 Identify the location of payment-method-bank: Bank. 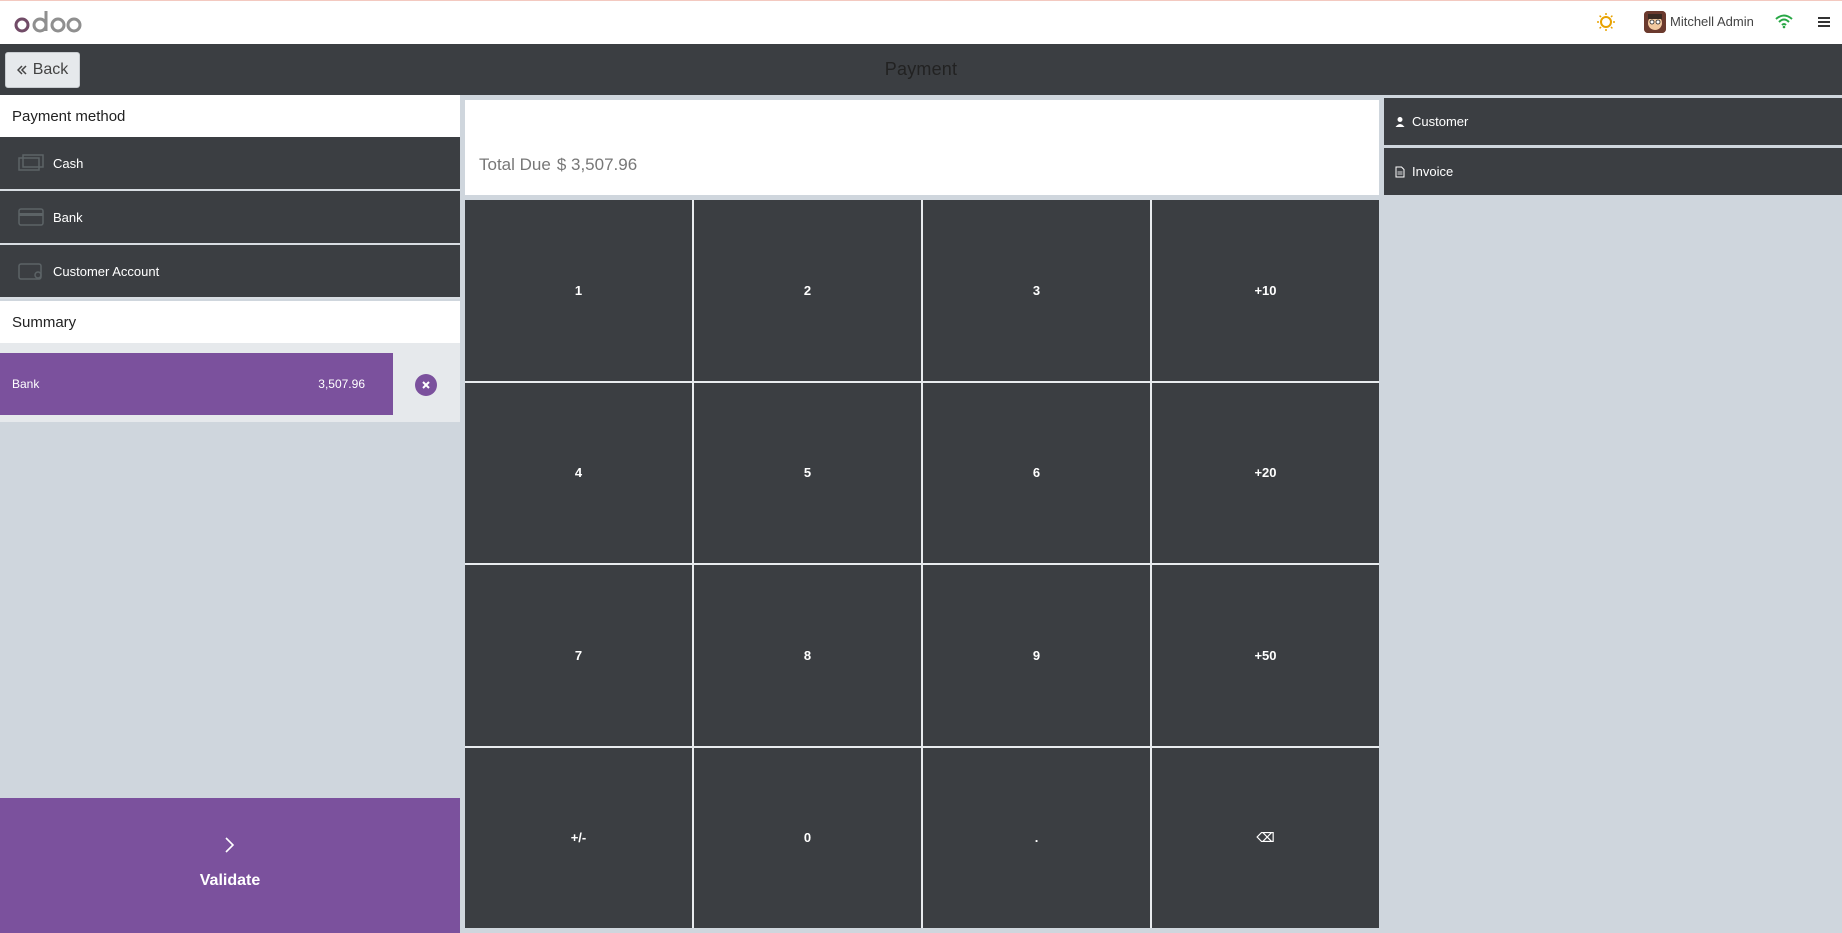
(230, 218).